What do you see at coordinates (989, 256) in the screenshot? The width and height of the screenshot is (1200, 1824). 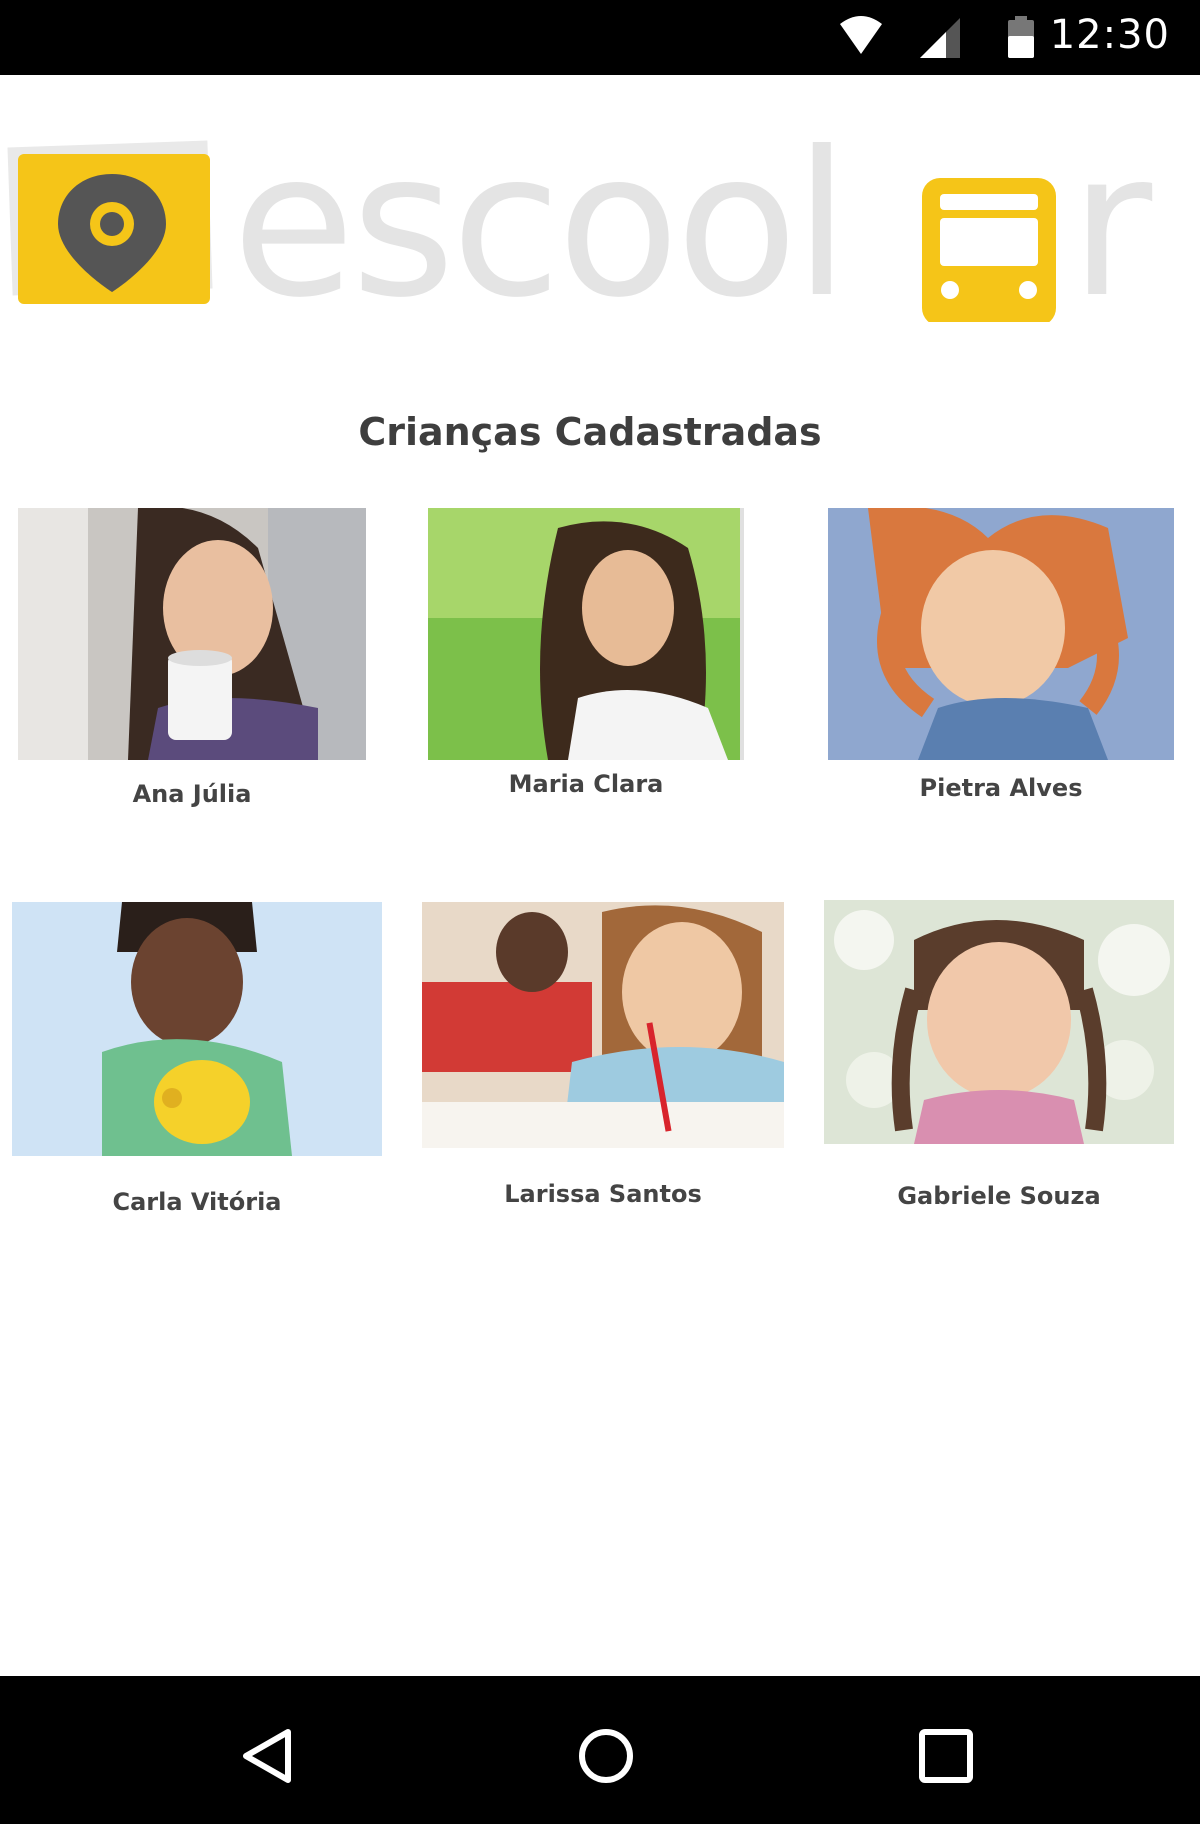 I see `bus-icon` at bounding box center [989, 256].